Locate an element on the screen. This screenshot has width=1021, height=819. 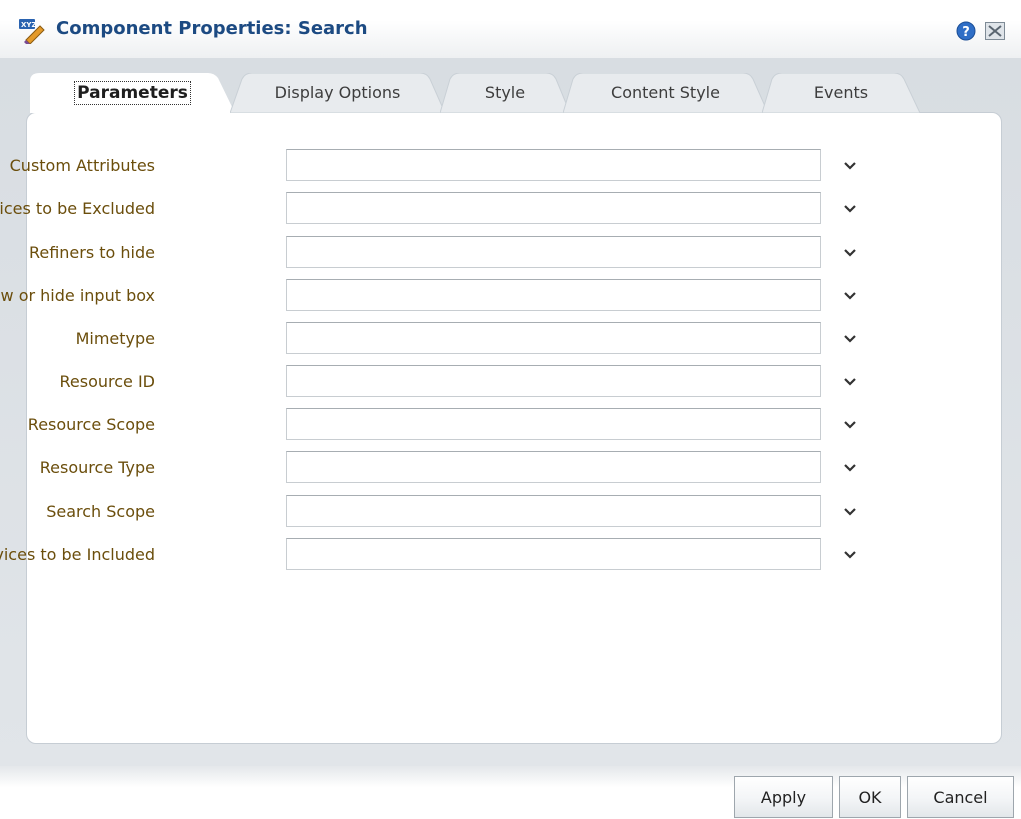
param-row-resource-scope: Resource Scope is located at coordinates (450, 425).